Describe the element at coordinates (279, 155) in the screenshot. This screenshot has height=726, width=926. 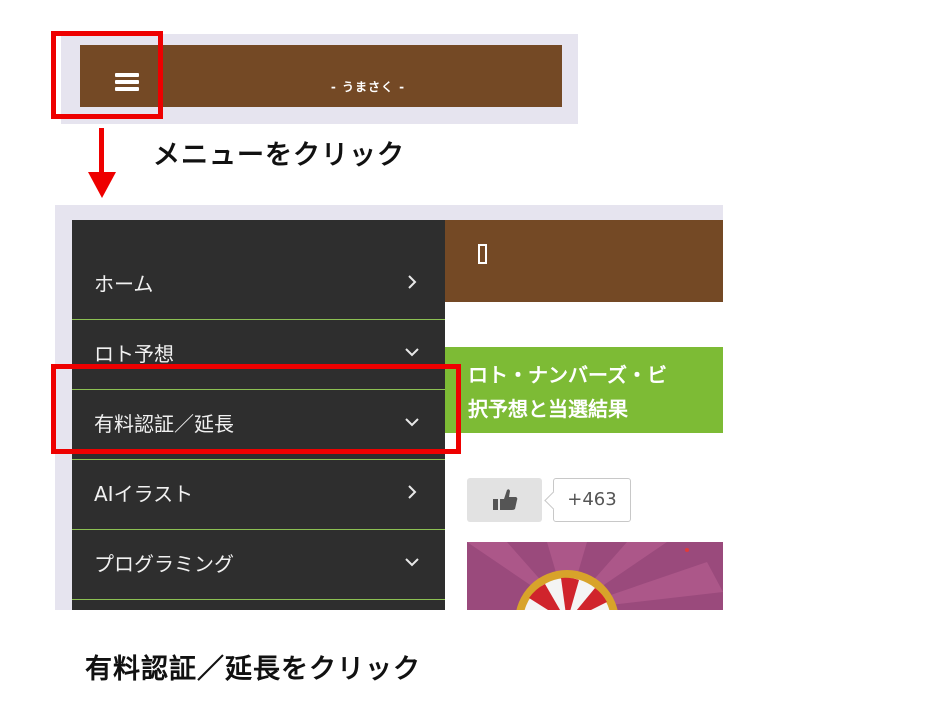
I see `instruction-step-1: メニューをクリック` at that location.